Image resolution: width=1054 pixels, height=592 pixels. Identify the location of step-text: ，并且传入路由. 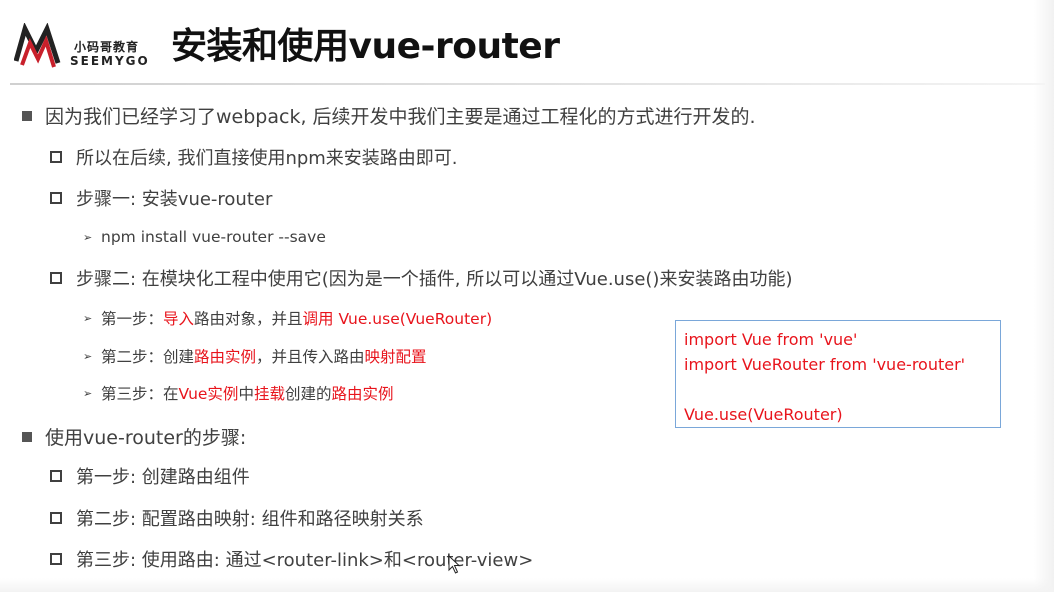
(310, 357).